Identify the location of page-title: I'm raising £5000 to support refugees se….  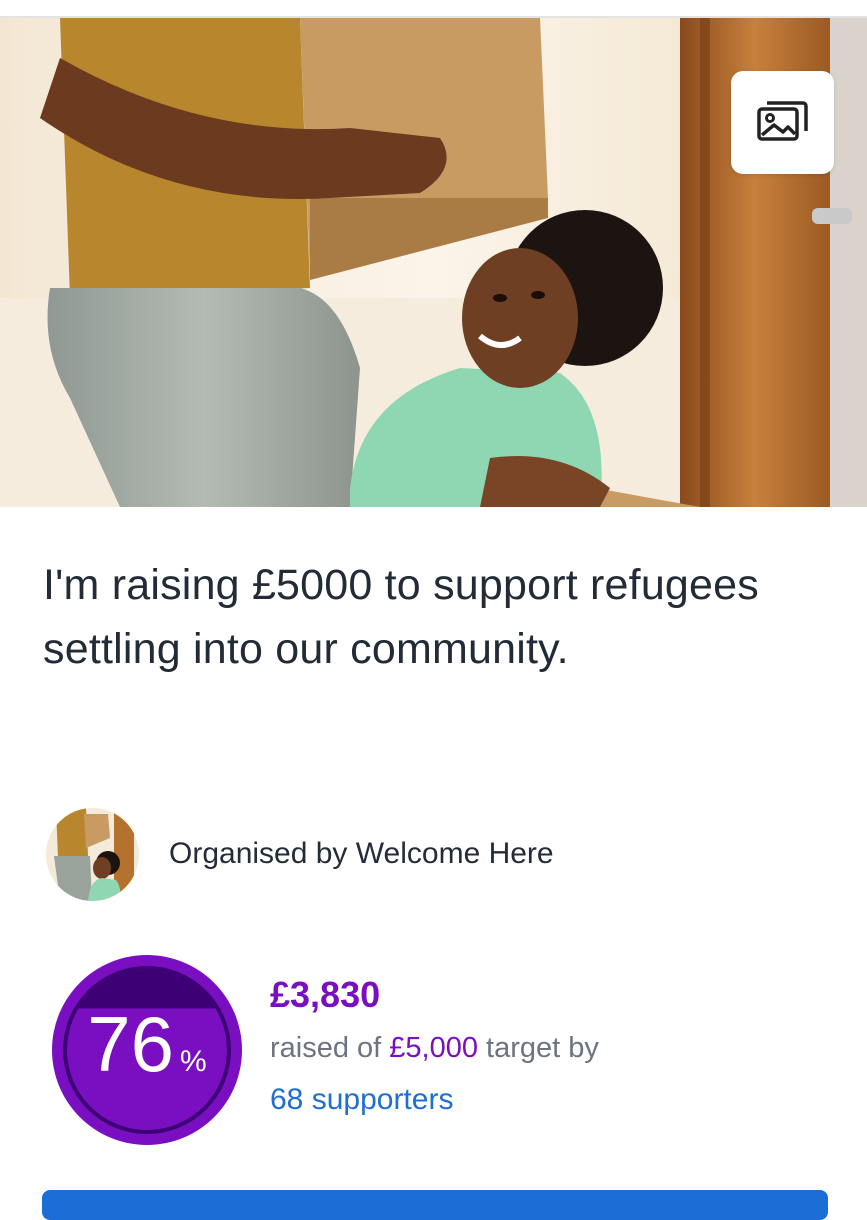
(401, 617).